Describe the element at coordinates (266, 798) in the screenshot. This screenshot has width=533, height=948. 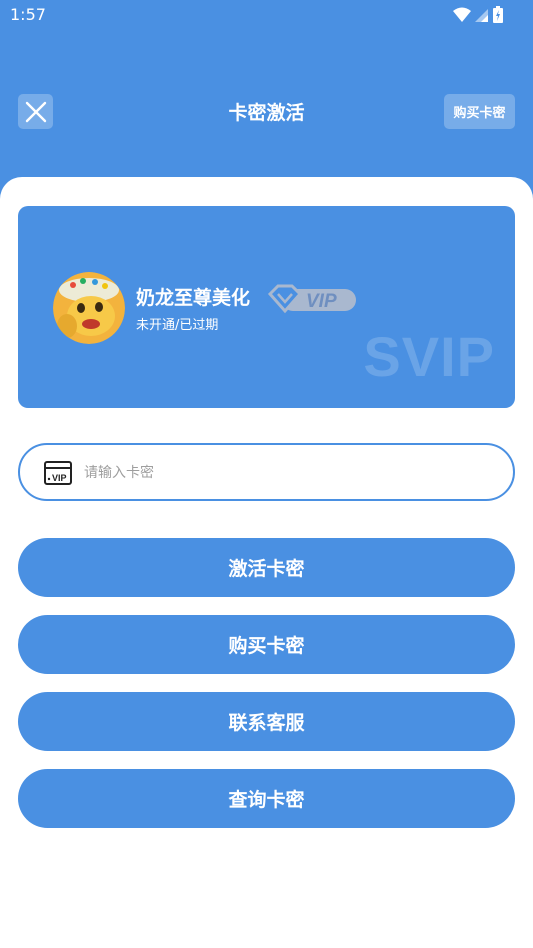
I see `query-card-button: 查询卡密` at that location.